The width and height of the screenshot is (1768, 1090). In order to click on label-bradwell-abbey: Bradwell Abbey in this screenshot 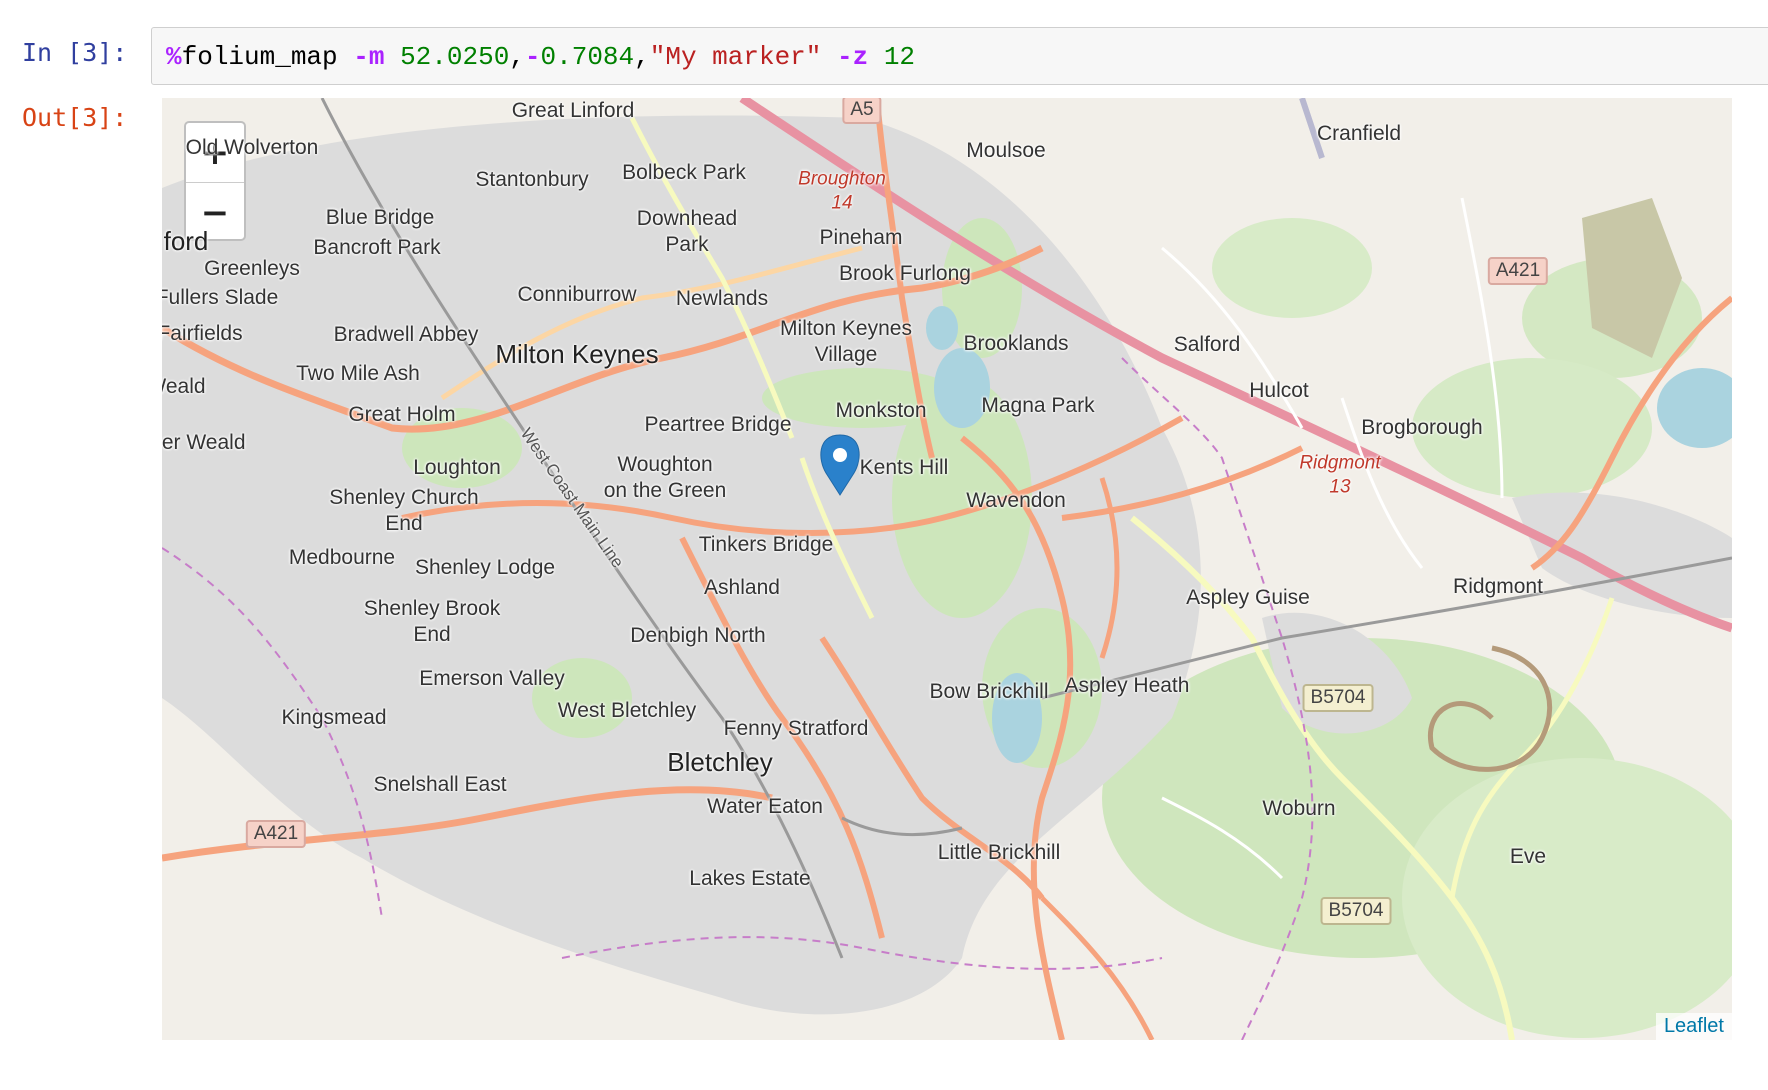, I will do `click(406, 334)`.